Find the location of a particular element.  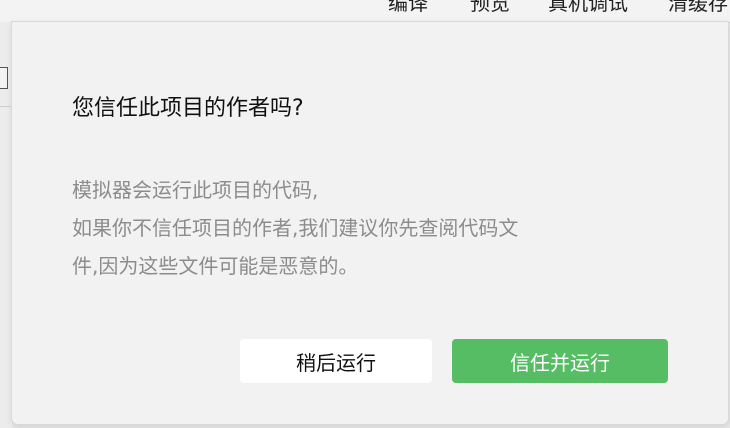

toolbar-preview-button: 预览 is located at coordinates (490, 8).